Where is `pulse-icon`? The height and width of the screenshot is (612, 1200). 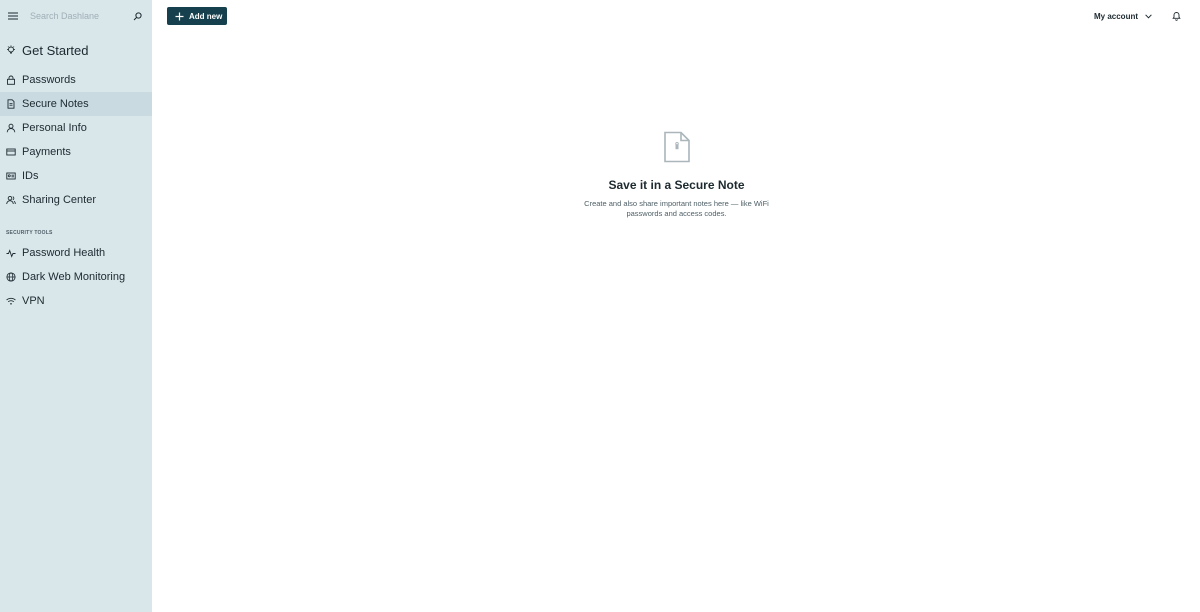
pulse-icon is located at coordinates (11, 253).